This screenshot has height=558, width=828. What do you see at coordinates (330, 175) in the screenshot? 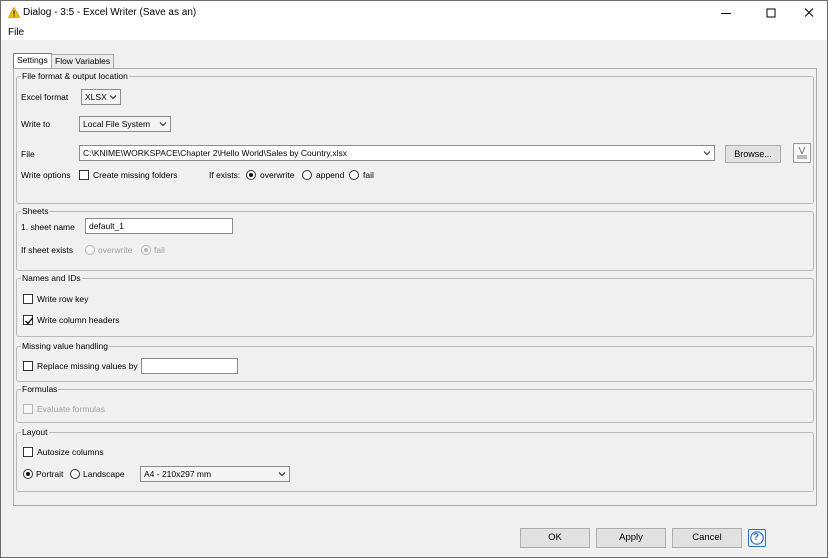
I see `if-exists-append-label: append` at bounding box center [330, 175].